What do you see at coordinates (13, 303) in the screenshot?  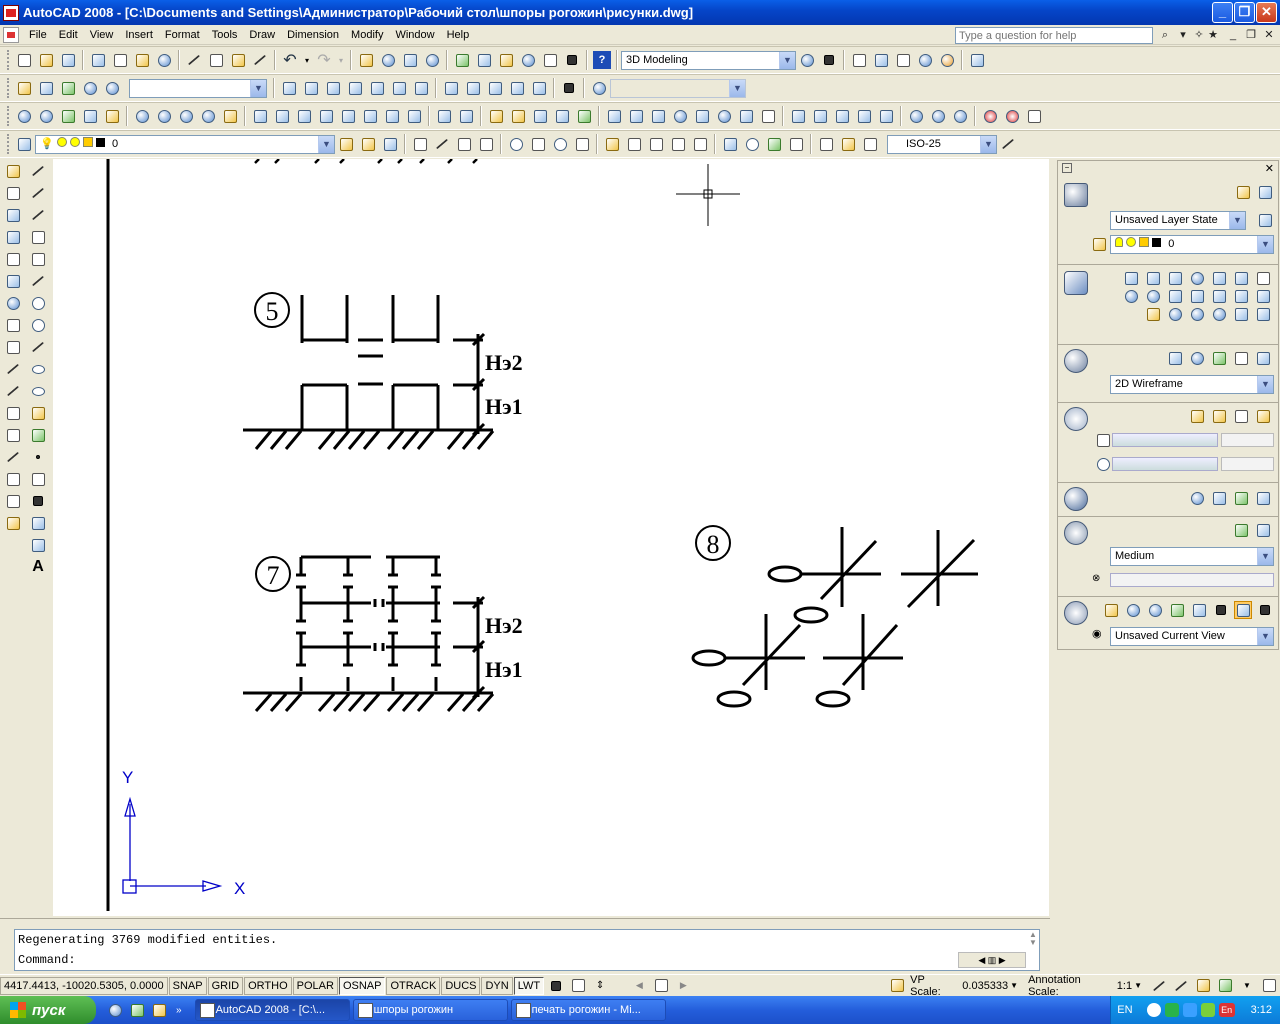 I see `rotate-icon` at bounding box center [13, 303].